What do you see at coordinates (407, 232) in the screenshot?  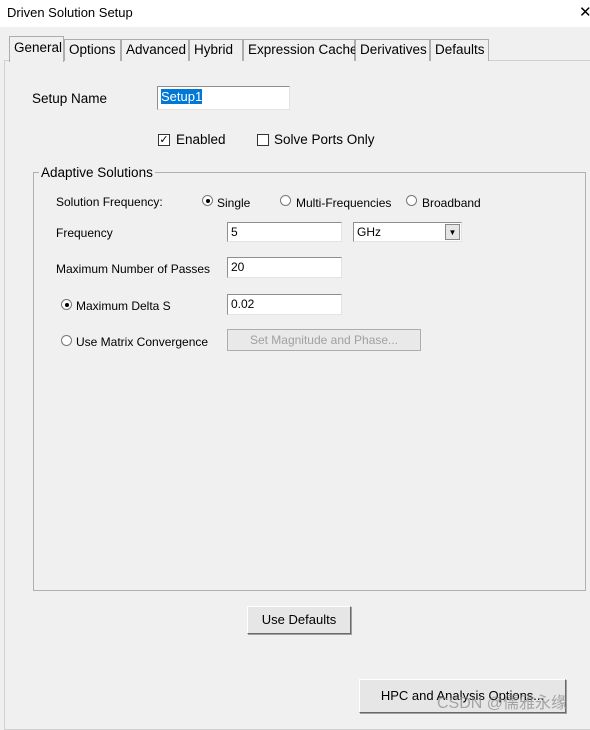 I see `frequency-unit-select: GHz ▼` at bounding box center [407, 232].